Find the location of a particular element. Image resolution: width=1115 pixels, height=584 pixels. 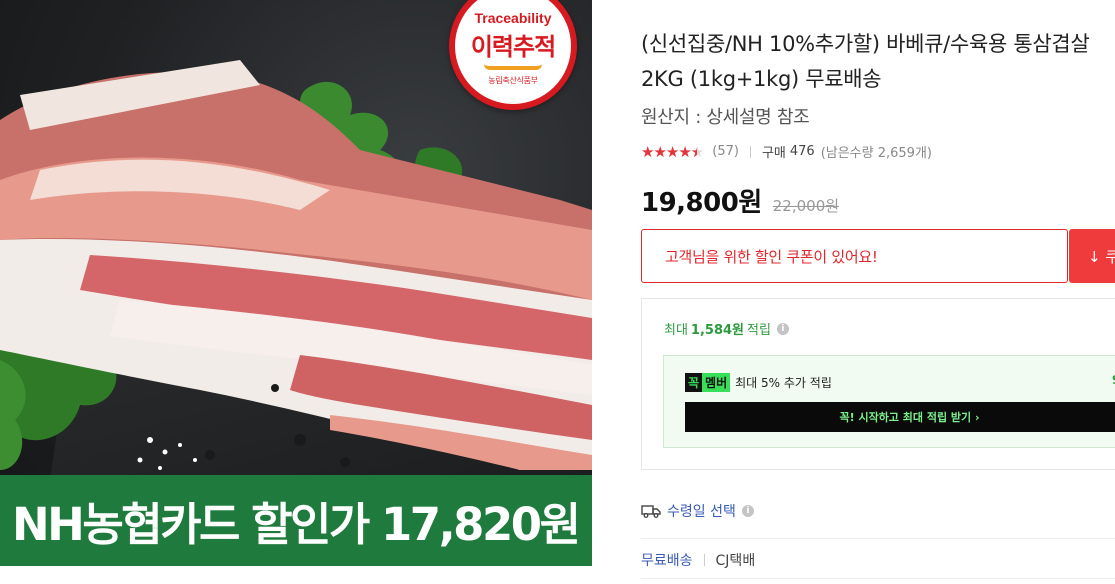

membership-box: 꼭 멤버 최대 5% 추가 적립 9 꼭! 시작하고 최대 적립 받기 › is located at coordinates (889, 401).